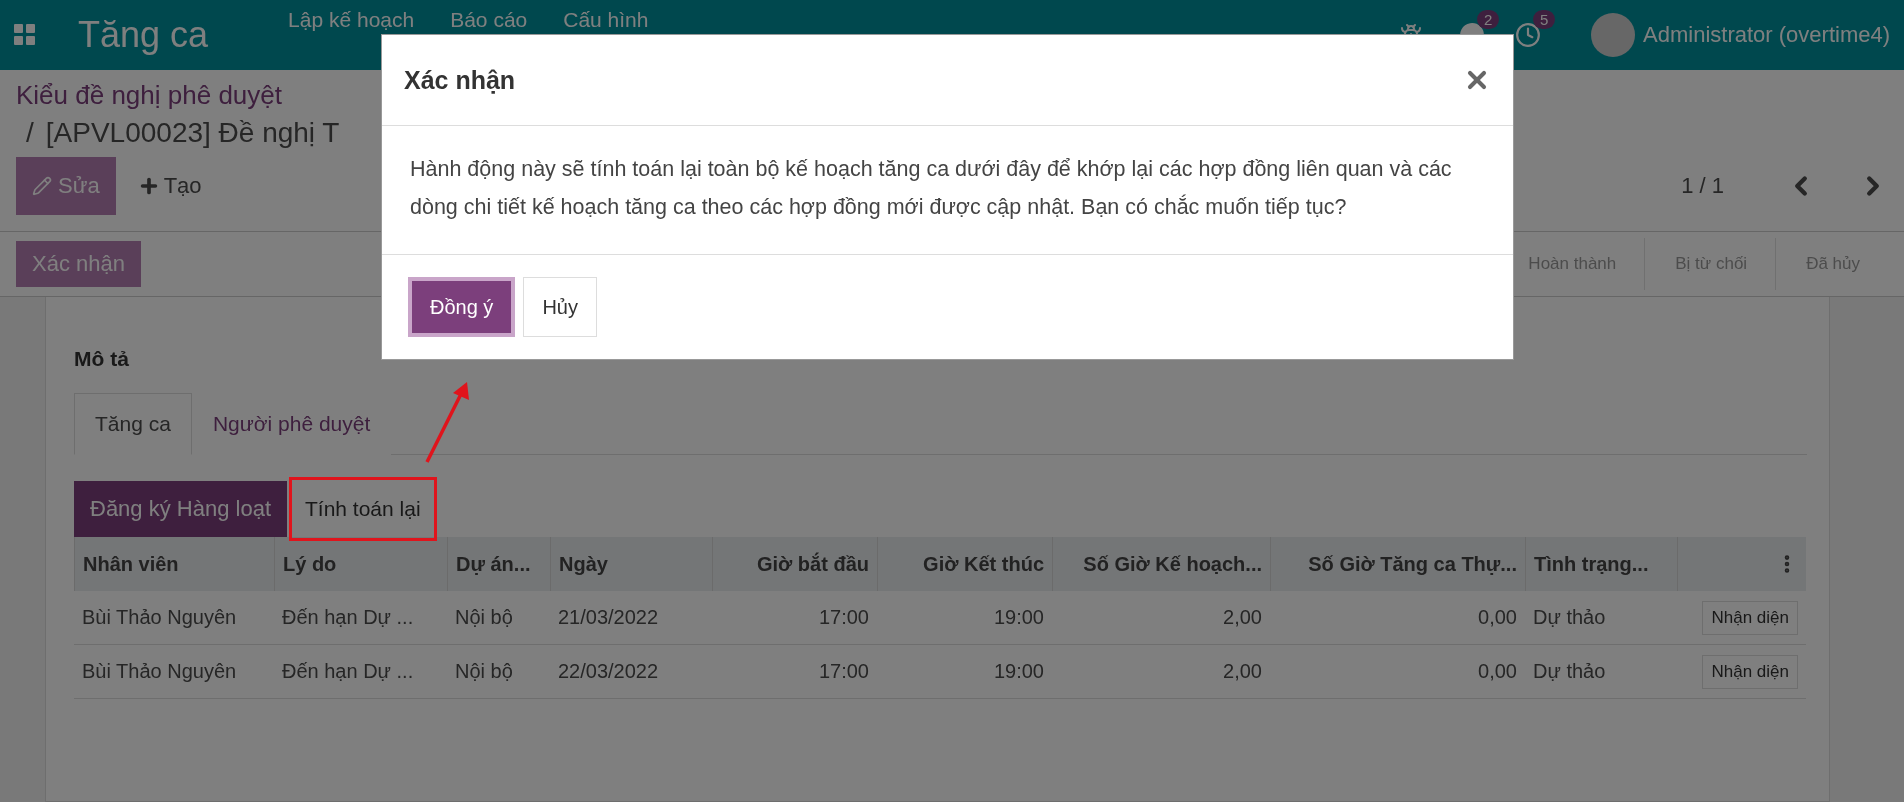  What do you see at coordinates (606, 20) in the screenshot?
I see `menu-item: Cấu hình` at bounding box center [606, 20].